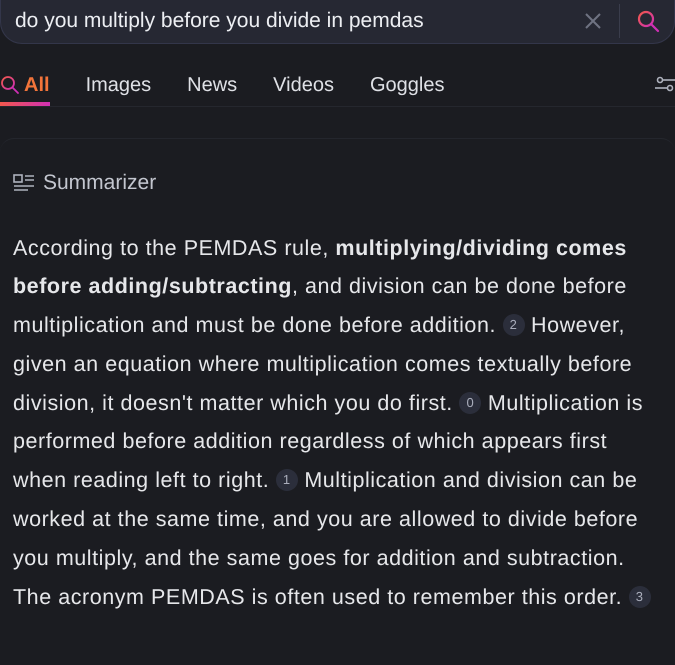 Image resolution: width=675 pixels, height=665 pixels. I want to click on tab: Images, so click(119, 88).